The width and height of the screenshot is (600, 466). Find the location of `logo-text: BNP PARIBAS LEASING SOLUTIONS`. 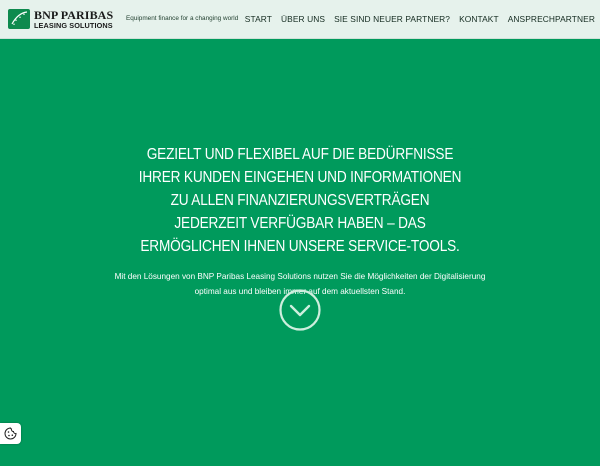

logo-text: BNP PARIBAS LEASING SOLUTIONS is located at coordinates (73, 19).